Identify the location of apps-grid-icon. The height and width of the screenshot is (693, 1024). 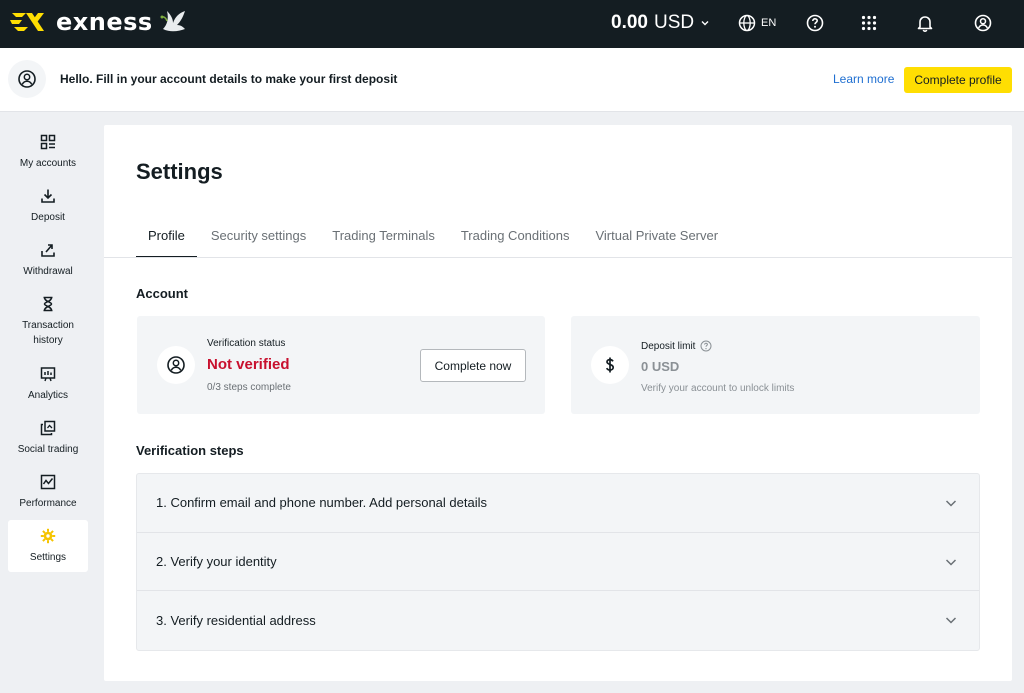
(869, 23).